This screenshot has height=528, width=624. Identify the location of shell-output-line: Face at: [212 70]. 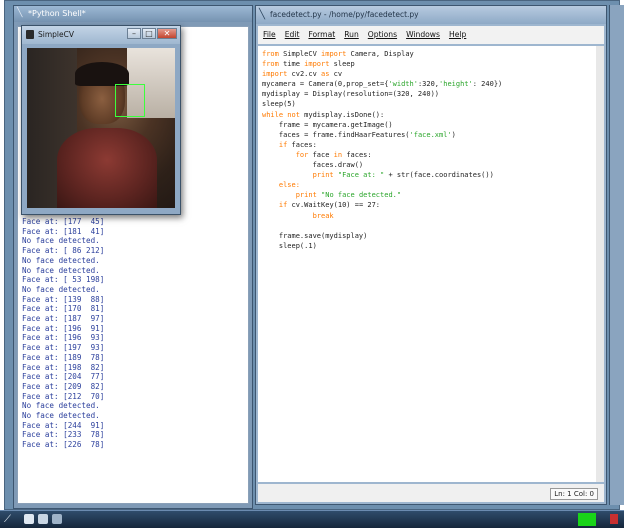
(63, 396).